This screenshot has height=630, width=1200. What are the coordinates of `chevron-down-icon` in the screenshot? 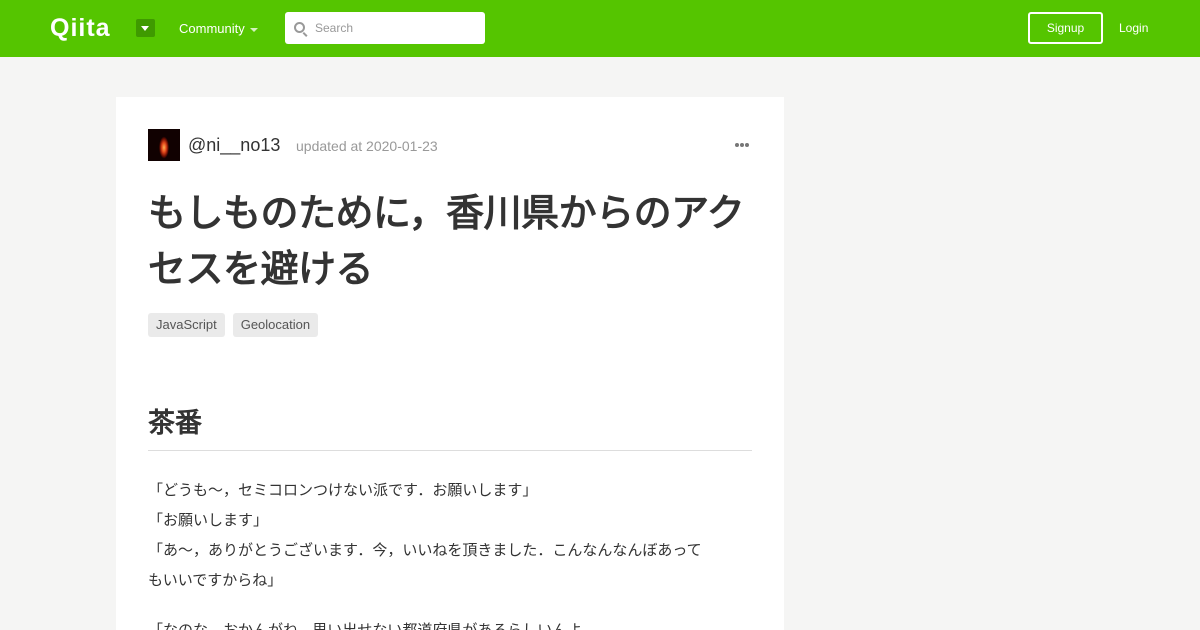 It's located at (254, 30).